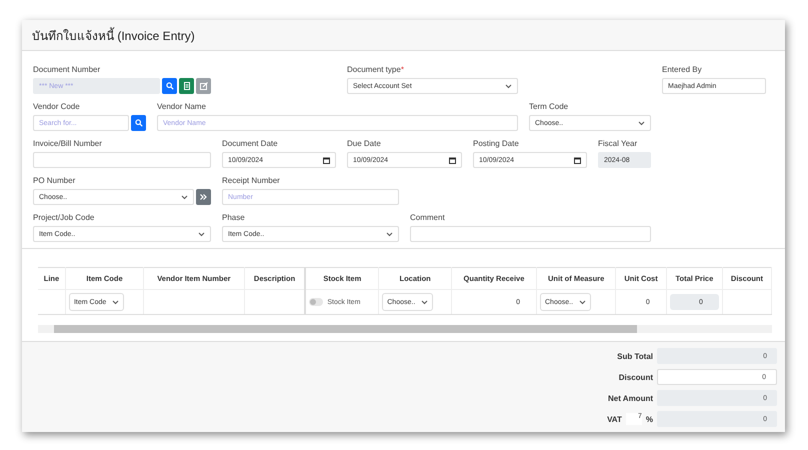  I want to click on field-label: Posting Date, so click(496, 144).